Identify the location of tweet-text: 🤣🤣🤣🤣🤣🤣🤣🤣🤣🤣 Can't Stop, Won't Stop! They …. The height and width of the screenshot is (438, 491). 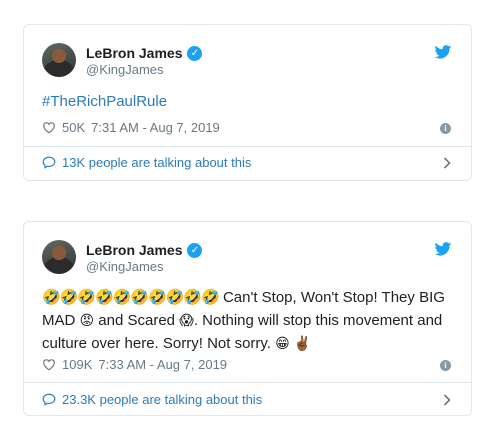
(252, 321).